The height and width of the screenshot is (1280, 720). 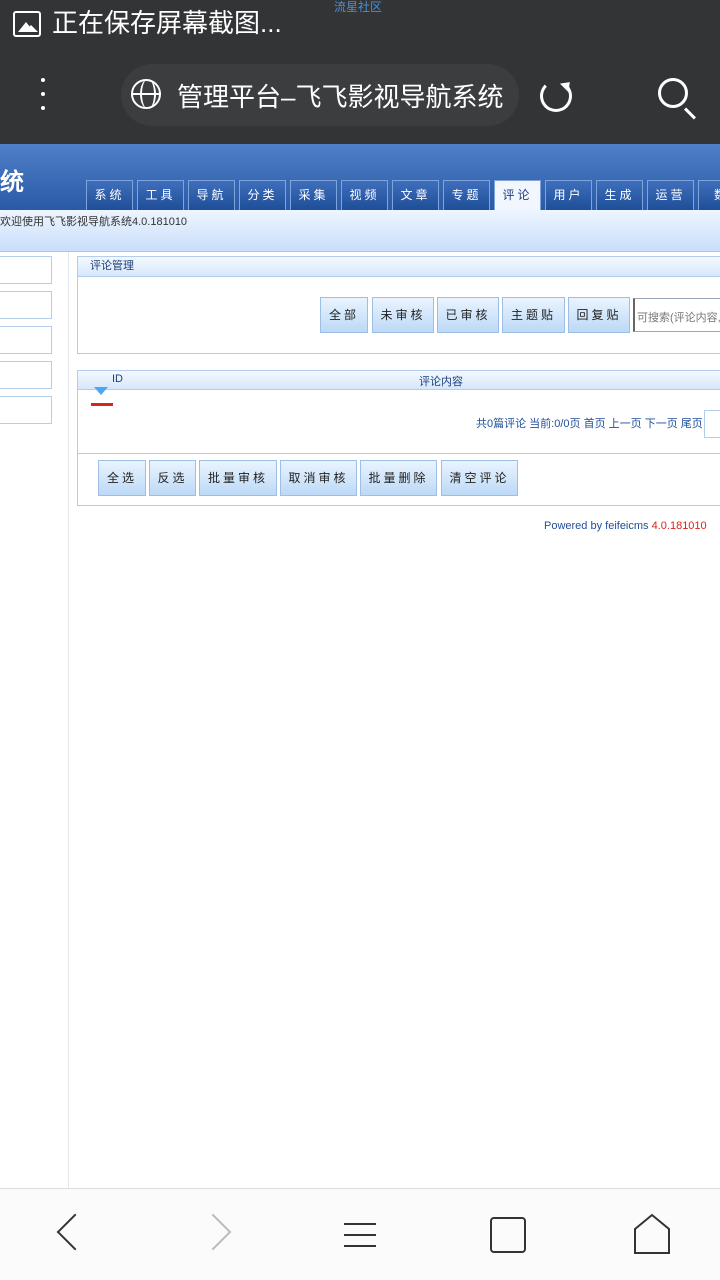 What do you see at coordinates (102, 404) in the screenshot?
I see `marker-line` at bounding box center [102, 404].